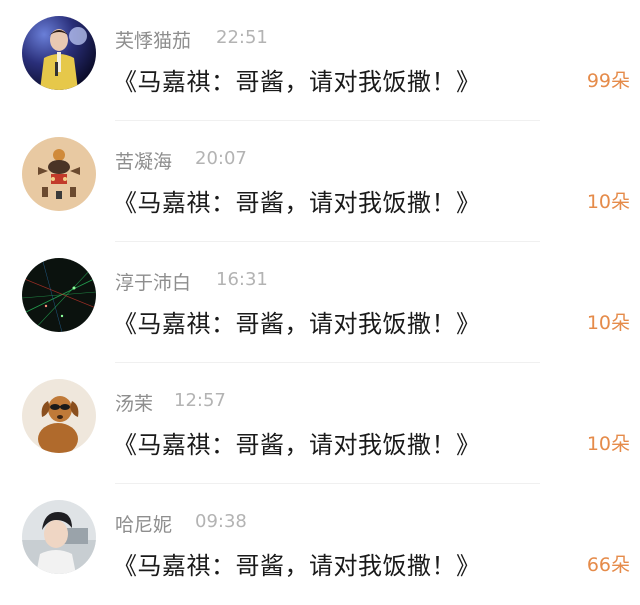 The image size is (640, 605). I want to click on sender-name: 哈尼妮, so click(143, 523).